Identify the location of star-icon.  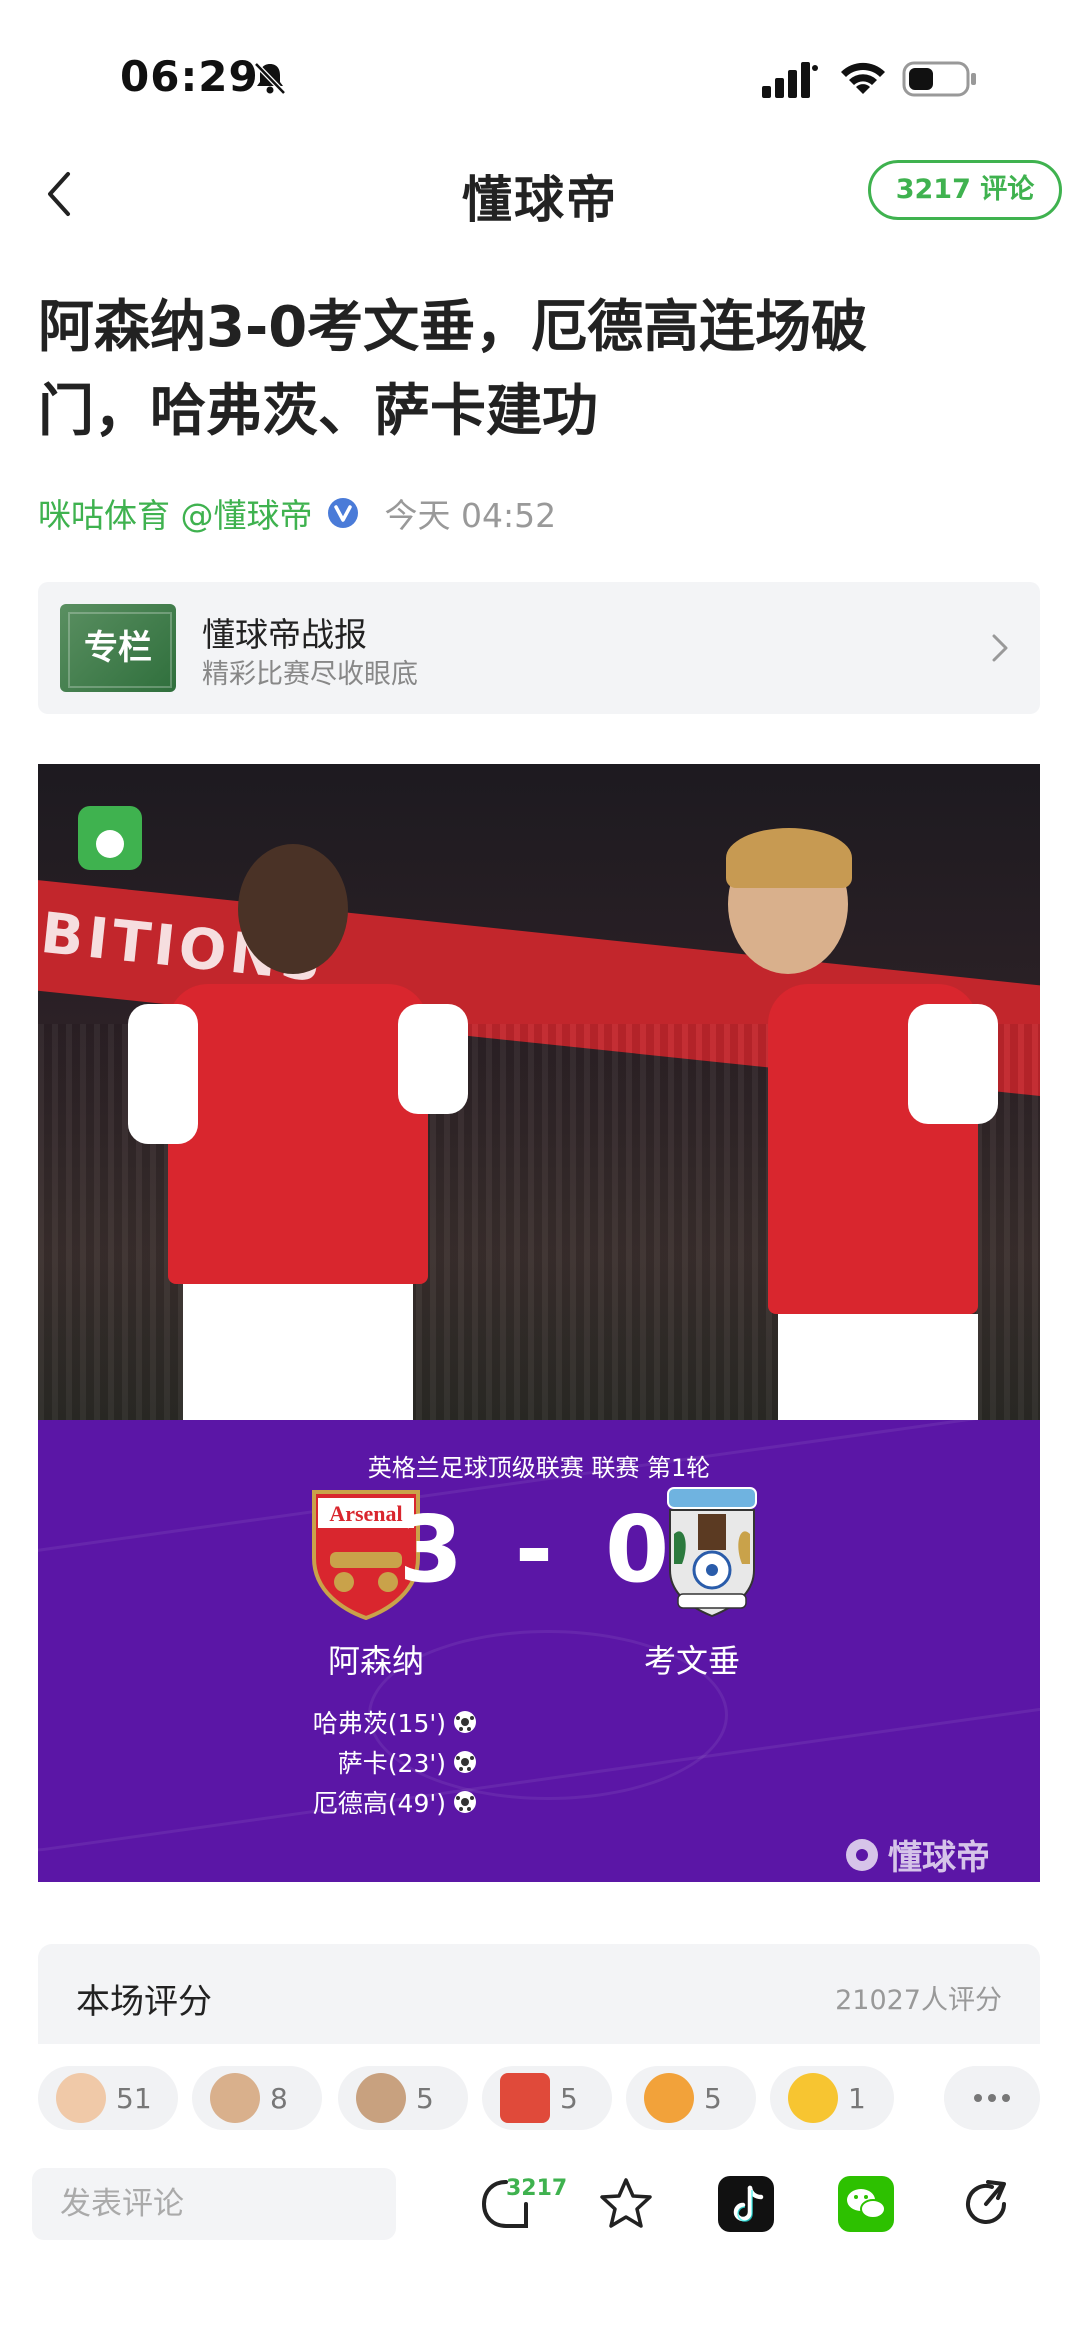
(626, 2204).